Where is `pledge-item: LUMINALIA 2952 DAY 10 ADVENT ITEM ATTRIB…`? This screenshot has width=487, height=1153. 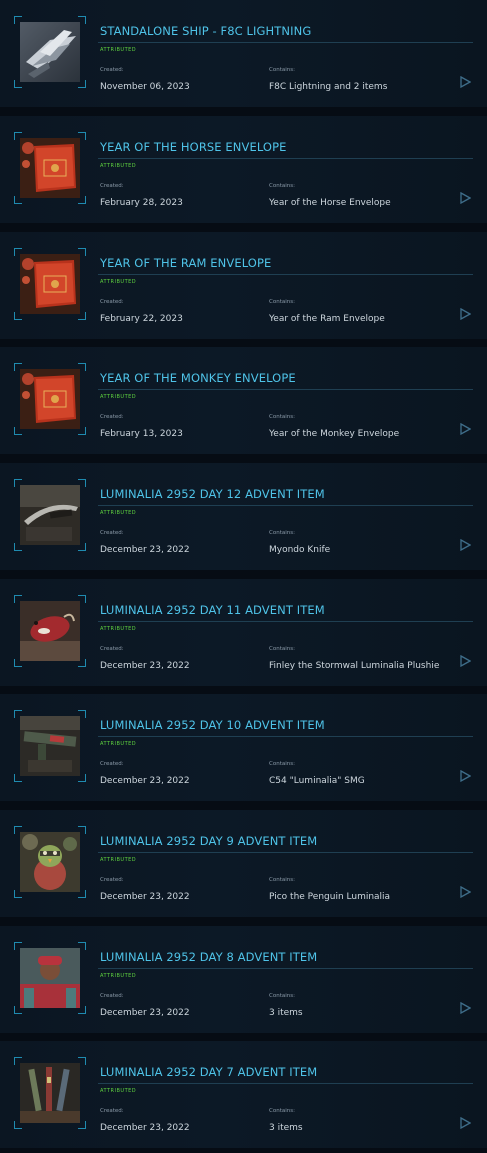 pledge-item: LUMINALIA 2952 DAY 10 ADVENT ITEM ATTRIB… is located at coordinates (243, 747).